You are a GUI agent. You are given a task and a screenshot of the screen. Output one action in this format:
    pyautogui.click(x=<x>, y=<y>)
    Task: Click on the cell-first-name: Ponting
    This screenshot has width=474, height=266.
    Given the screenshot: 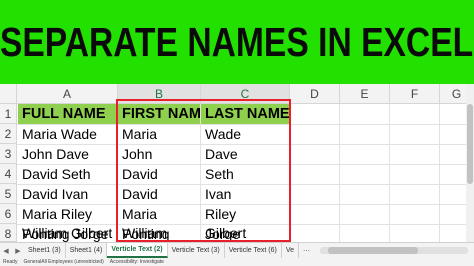 What is the action you would take?
    pyautogui.click(x=159, y=234)
    